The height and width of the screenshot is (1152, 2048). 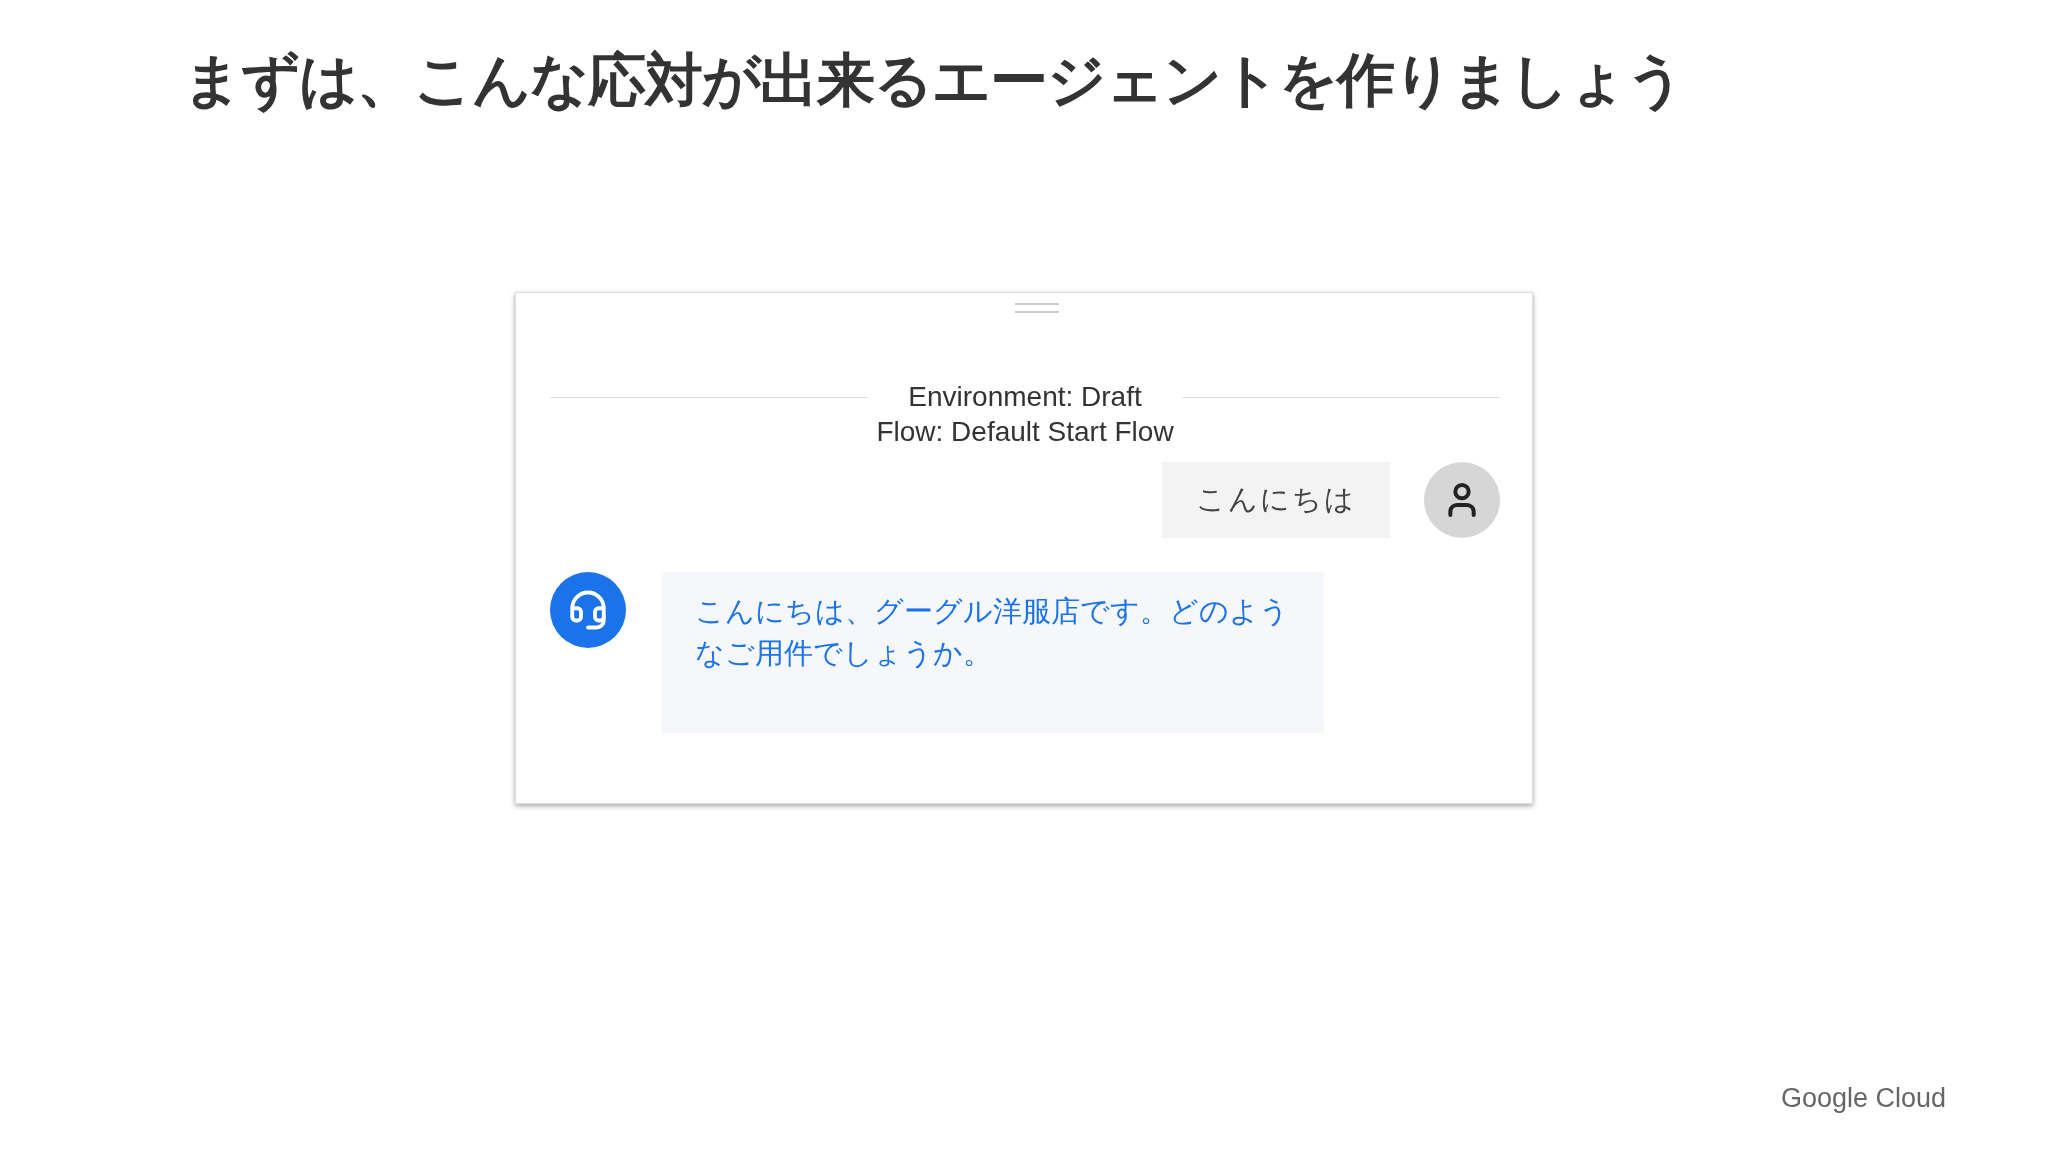 I want to click on slide-title: まずは、こんな応対が出来るエージェントを作りましょう, so click(x=934, y=80).